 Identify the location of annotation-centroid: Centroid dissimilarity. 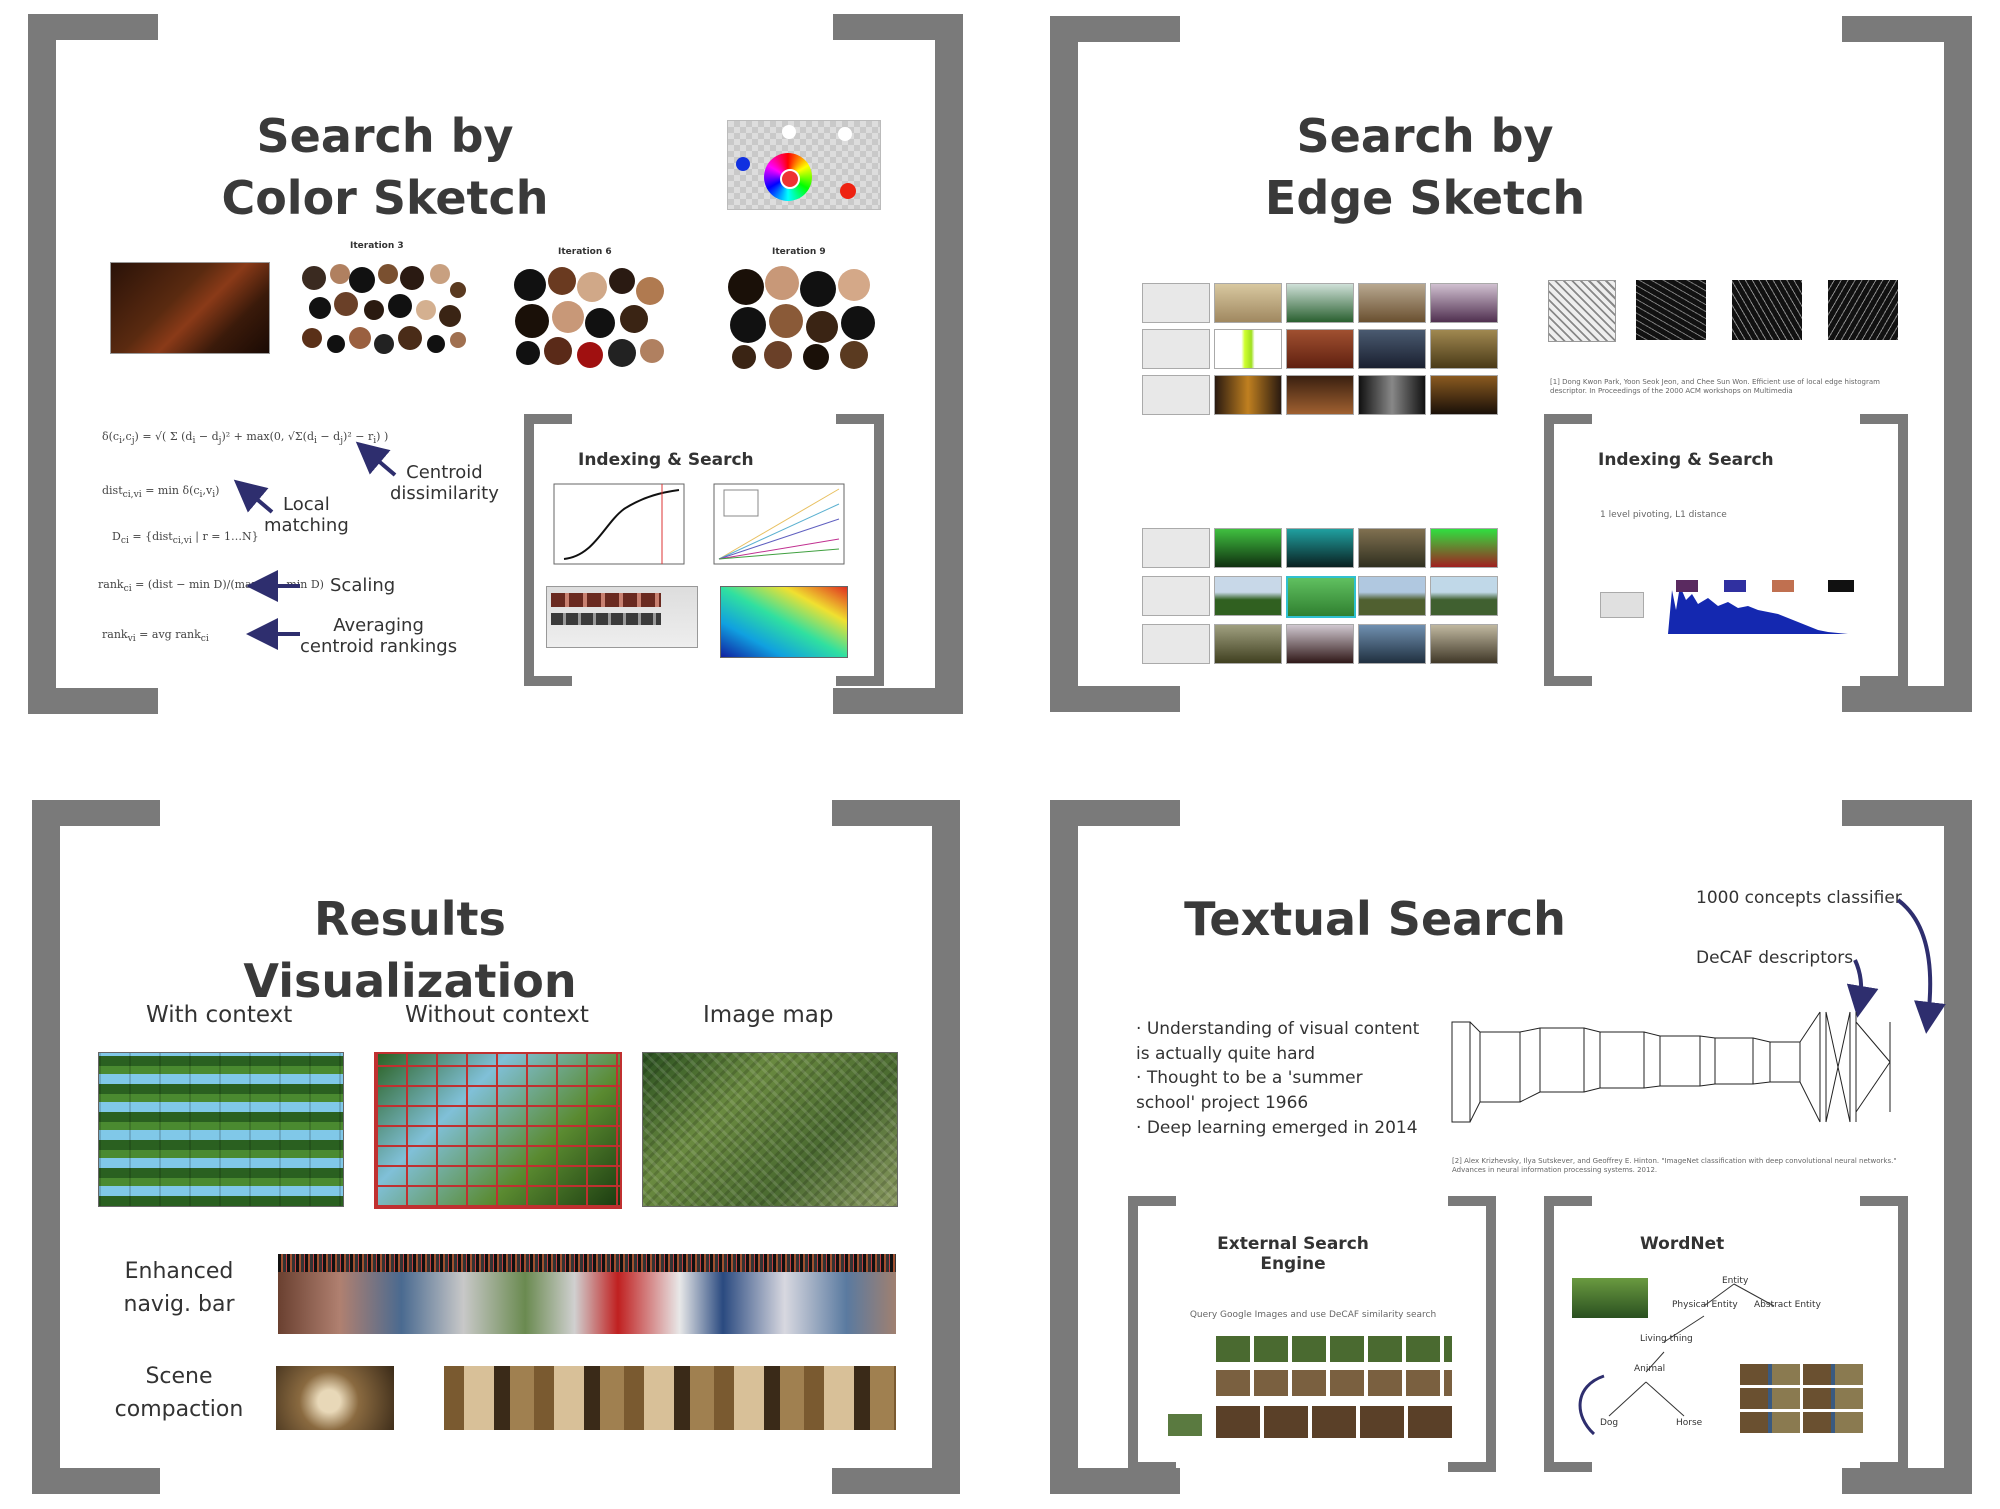
(444, 483).